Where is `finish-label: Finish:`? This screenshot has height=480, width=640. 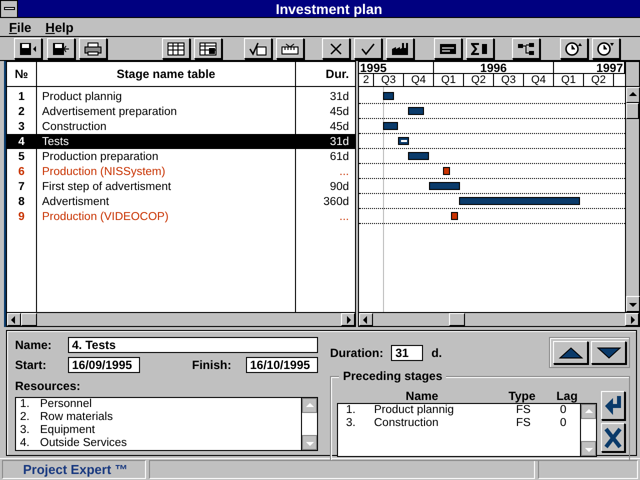
finish-label: Finish: is located at coordinates (212, 365).